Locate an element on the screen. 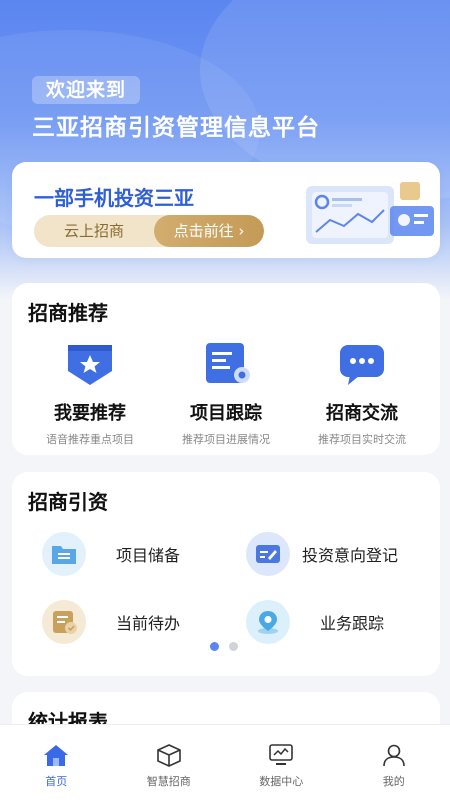  tab-data-center: 数据中心 is located at coordinates (281, 762).